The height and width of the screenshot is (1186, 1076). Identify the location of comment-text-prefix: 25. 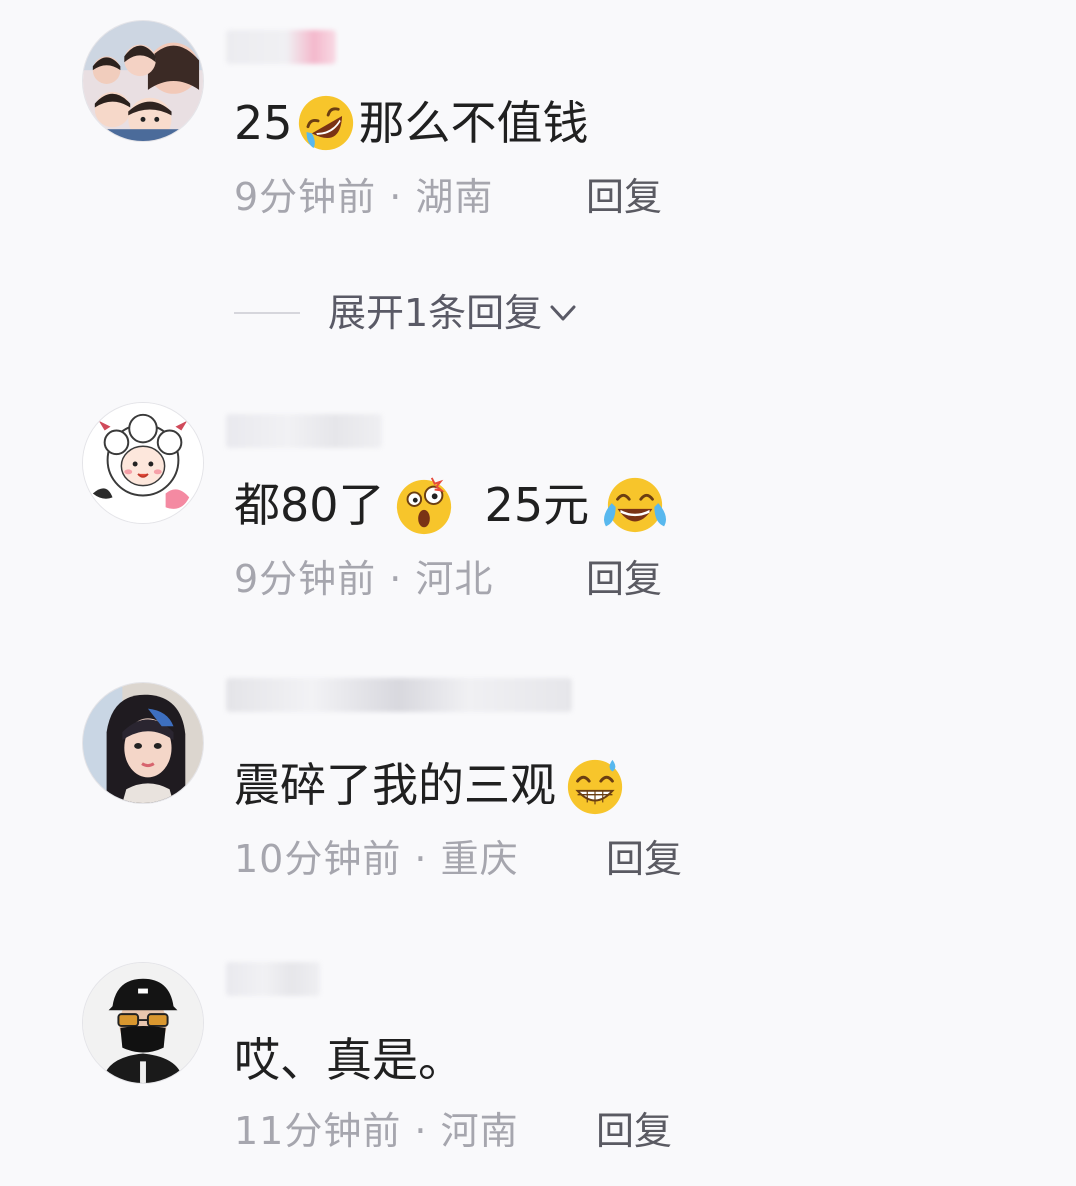
(263, 123).